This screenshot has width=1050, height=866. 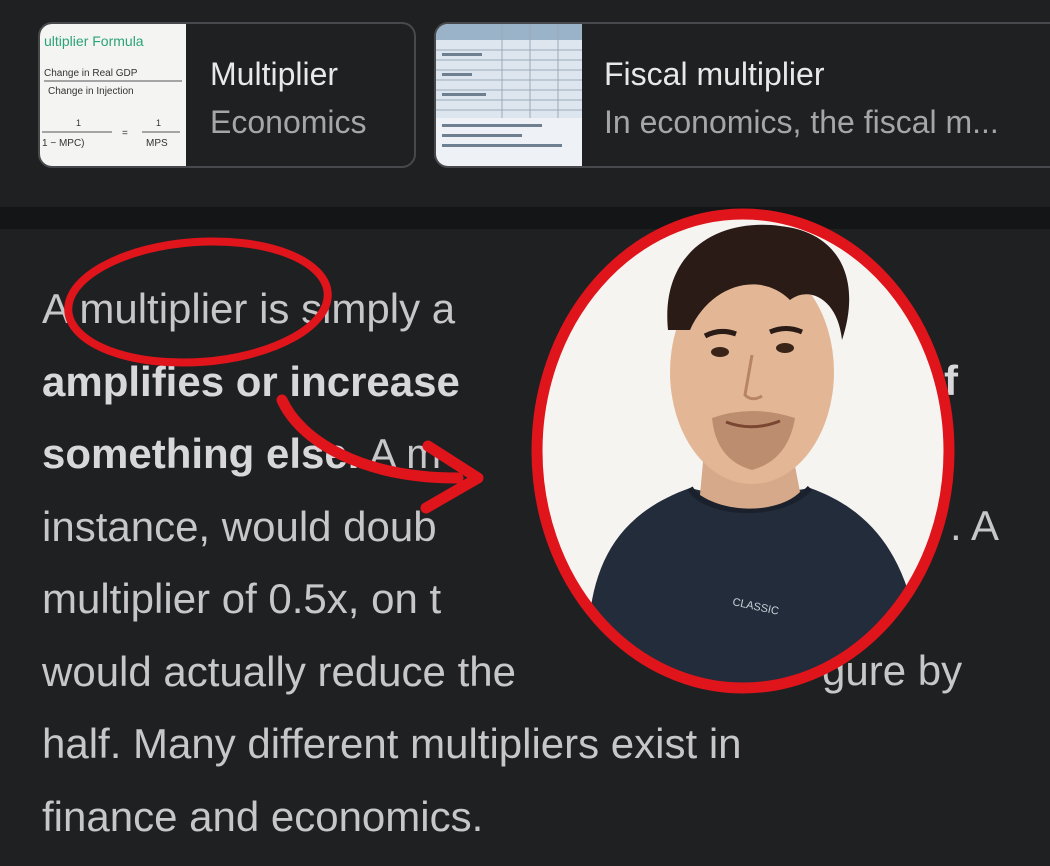 What do you see at coordinates (157, 143) in the screenshot?
I see `thumb-formula-right: MPS` at bounding box center [157, 143].